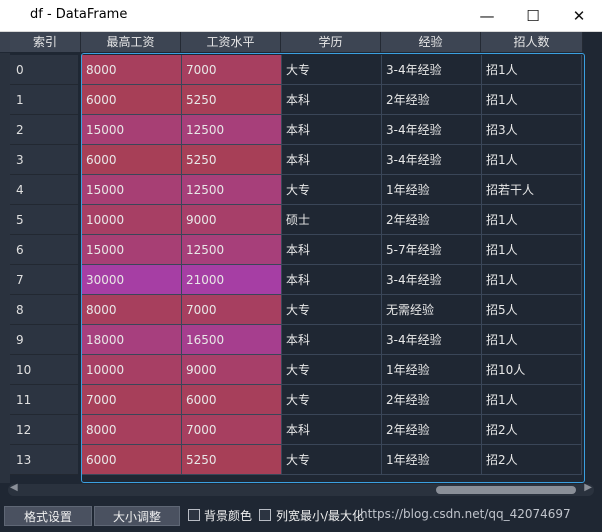 This screenshot has width=602, height=532. What do you see at coordinates (44, 130) in the screenshot?
I see `row-index: 2` at bounding box center [44, 130].